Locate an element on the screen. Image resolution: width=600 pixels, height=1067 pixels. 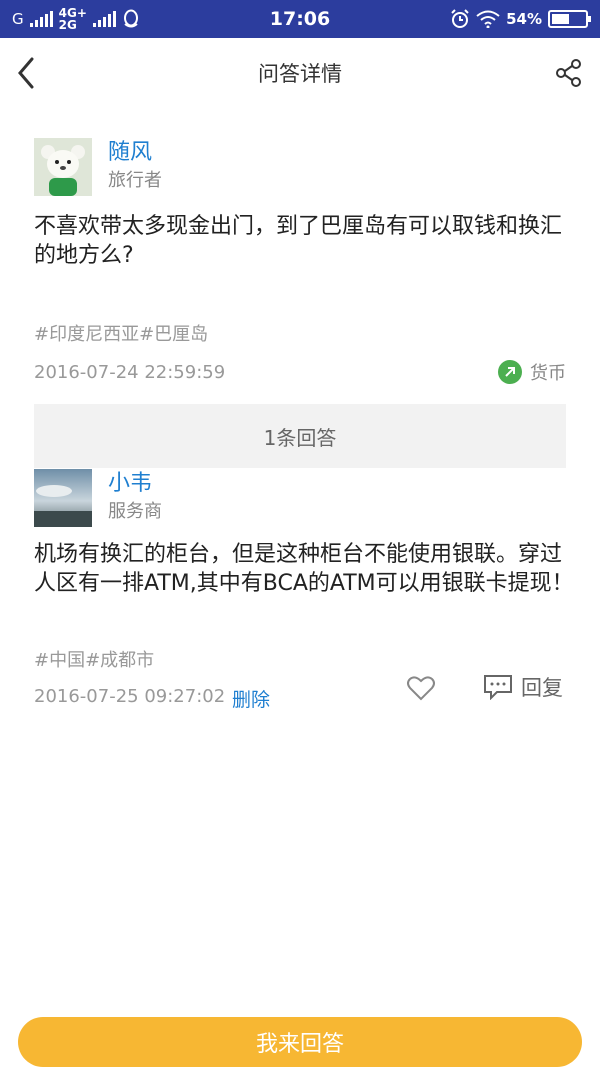
wifi-icon is located at coordinates (488, 19).